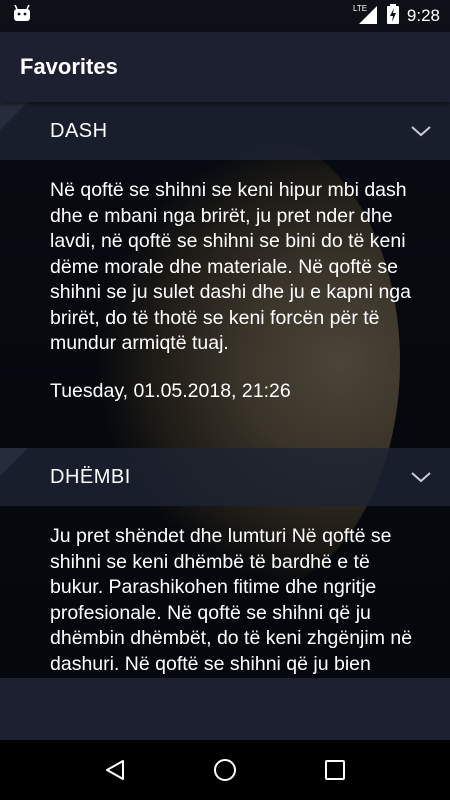  Describe the element at coordinates (360, 8) in the screenshot. I see `network-label: LTE` at that location.